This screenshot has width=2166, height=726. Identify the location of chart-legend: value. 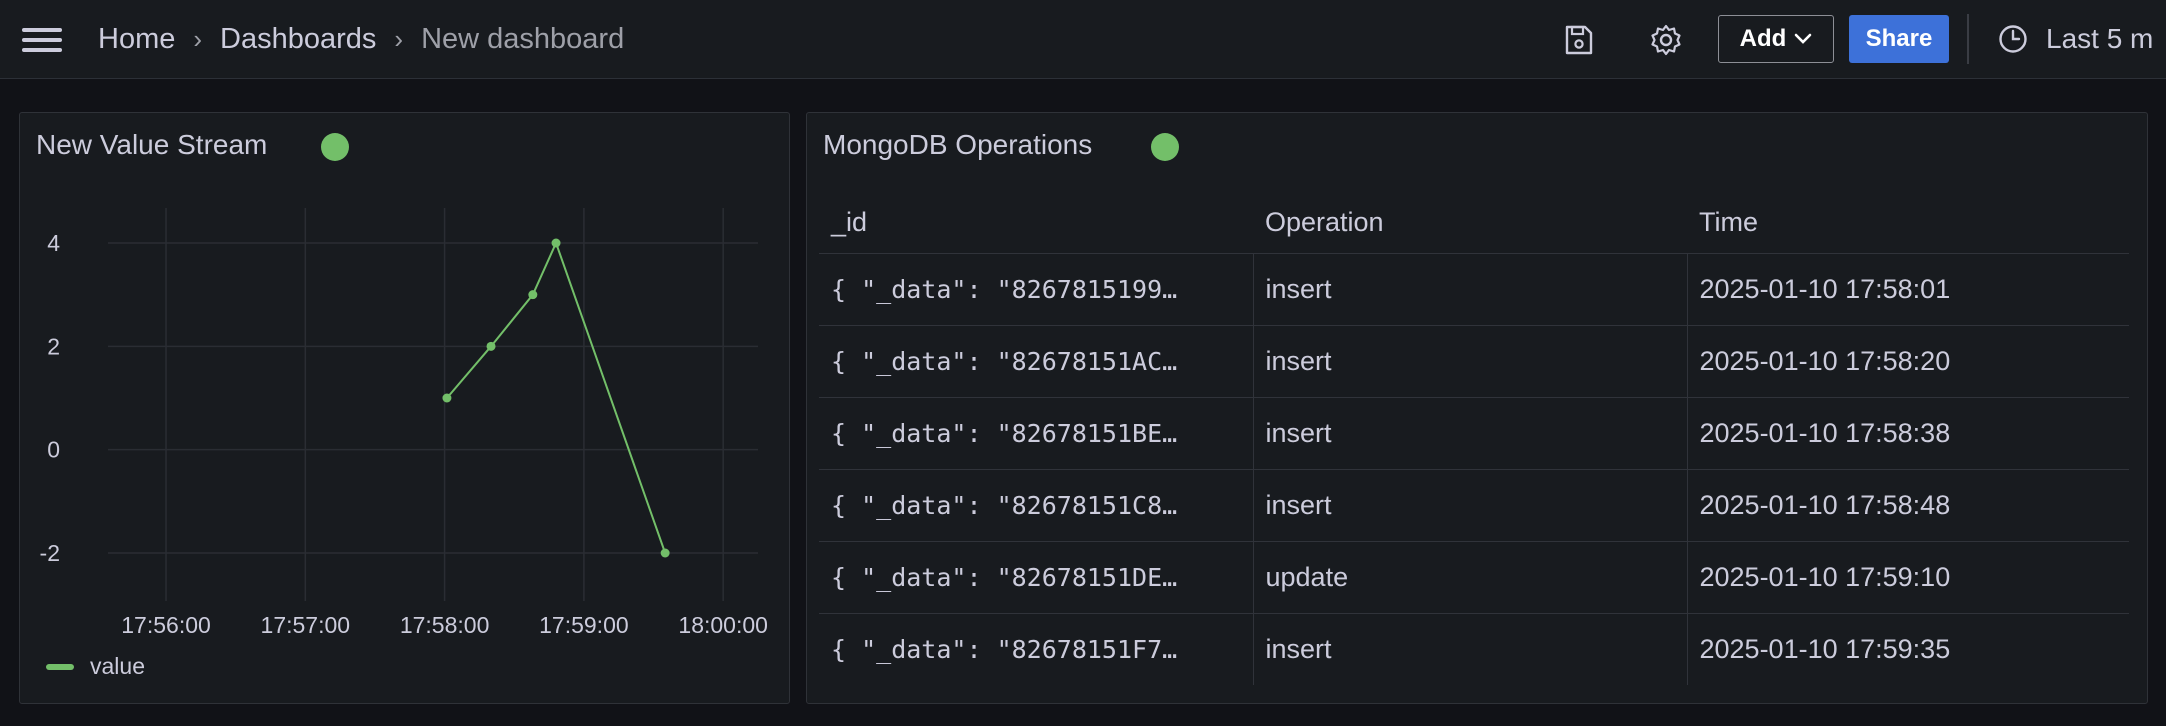
(95, 666).